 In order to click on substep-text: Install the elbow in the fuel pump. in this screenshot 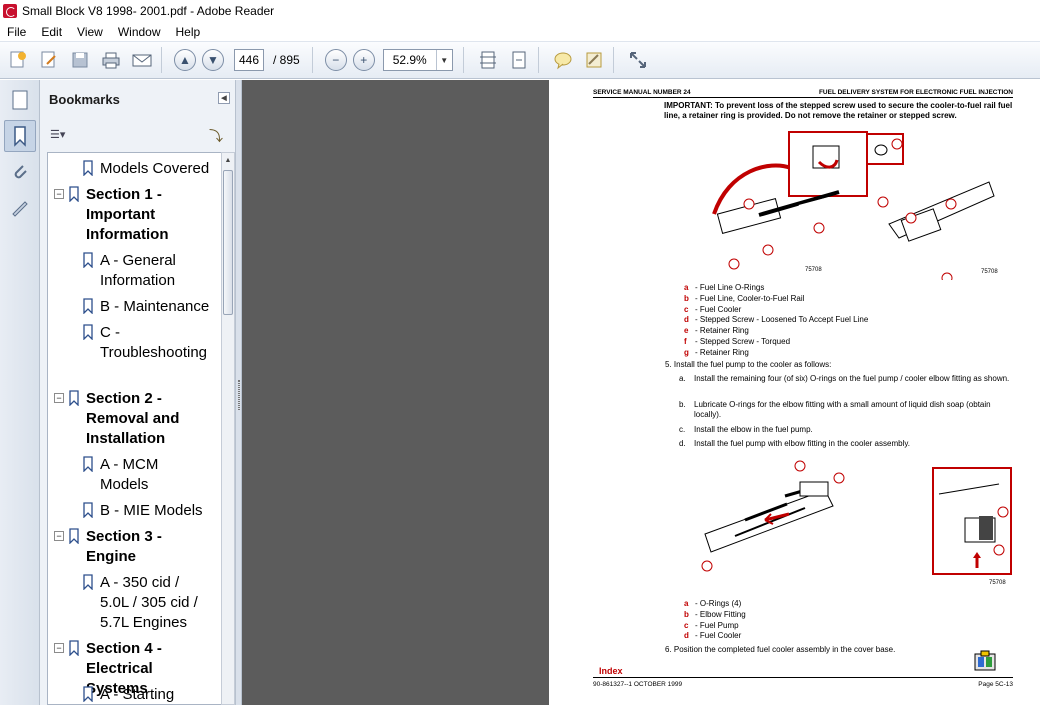, I will do `click(753, 429)`.